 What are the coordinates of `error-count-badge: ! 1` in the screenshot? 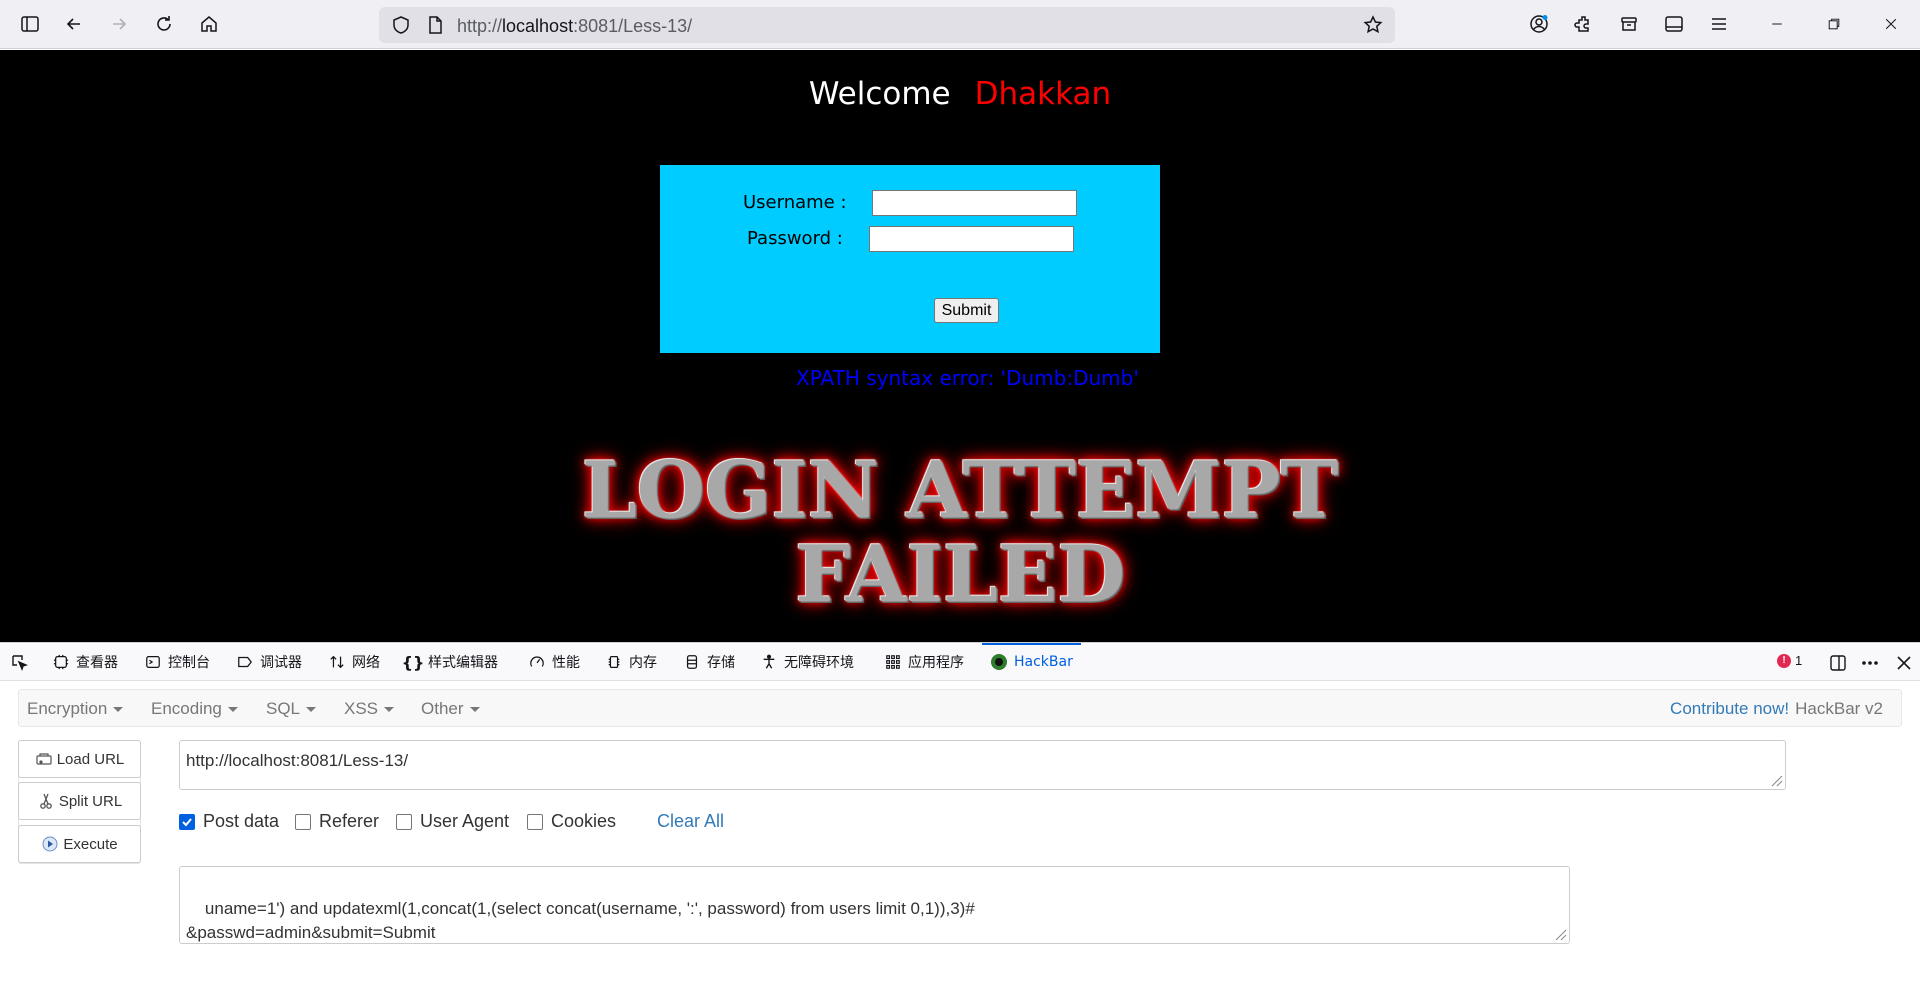 It's located at (1789, 660).